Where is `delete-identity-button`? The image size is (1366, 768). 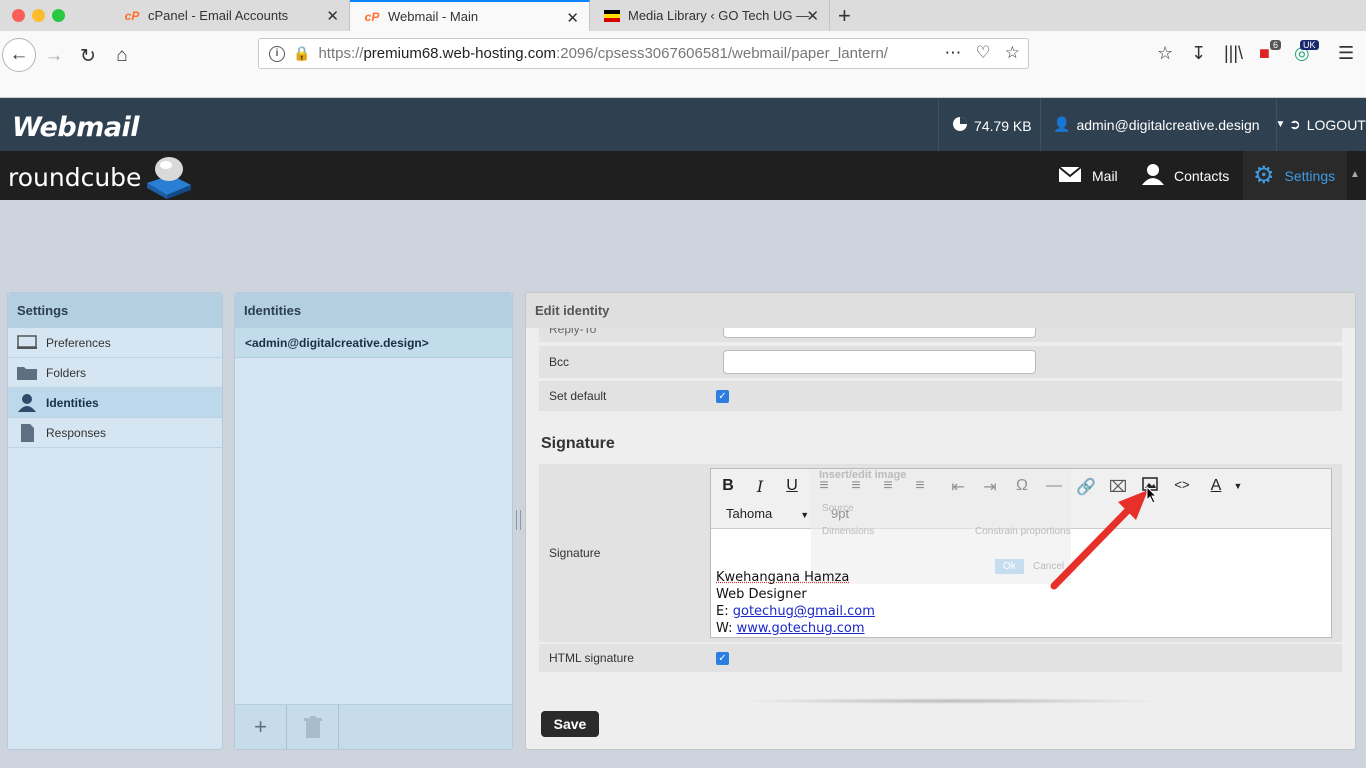
delete-identity-button is located at coordinates (313, 727).